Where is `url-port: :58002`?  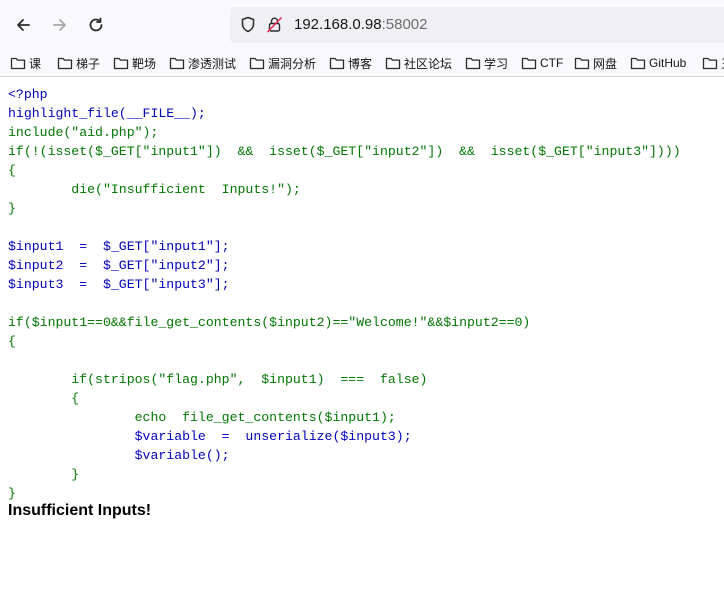
url-port: :58002 is located at coordinates (404, 24).